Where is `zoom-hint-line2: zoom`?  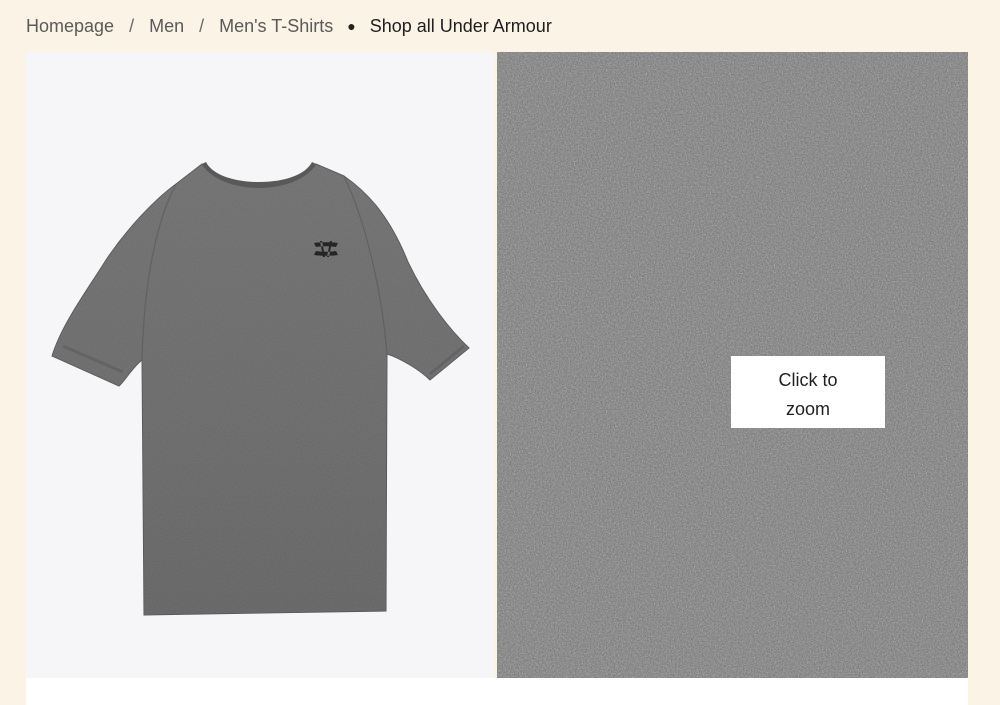 zoom-hint-line2: zoom is located at coordinates (807, 409).